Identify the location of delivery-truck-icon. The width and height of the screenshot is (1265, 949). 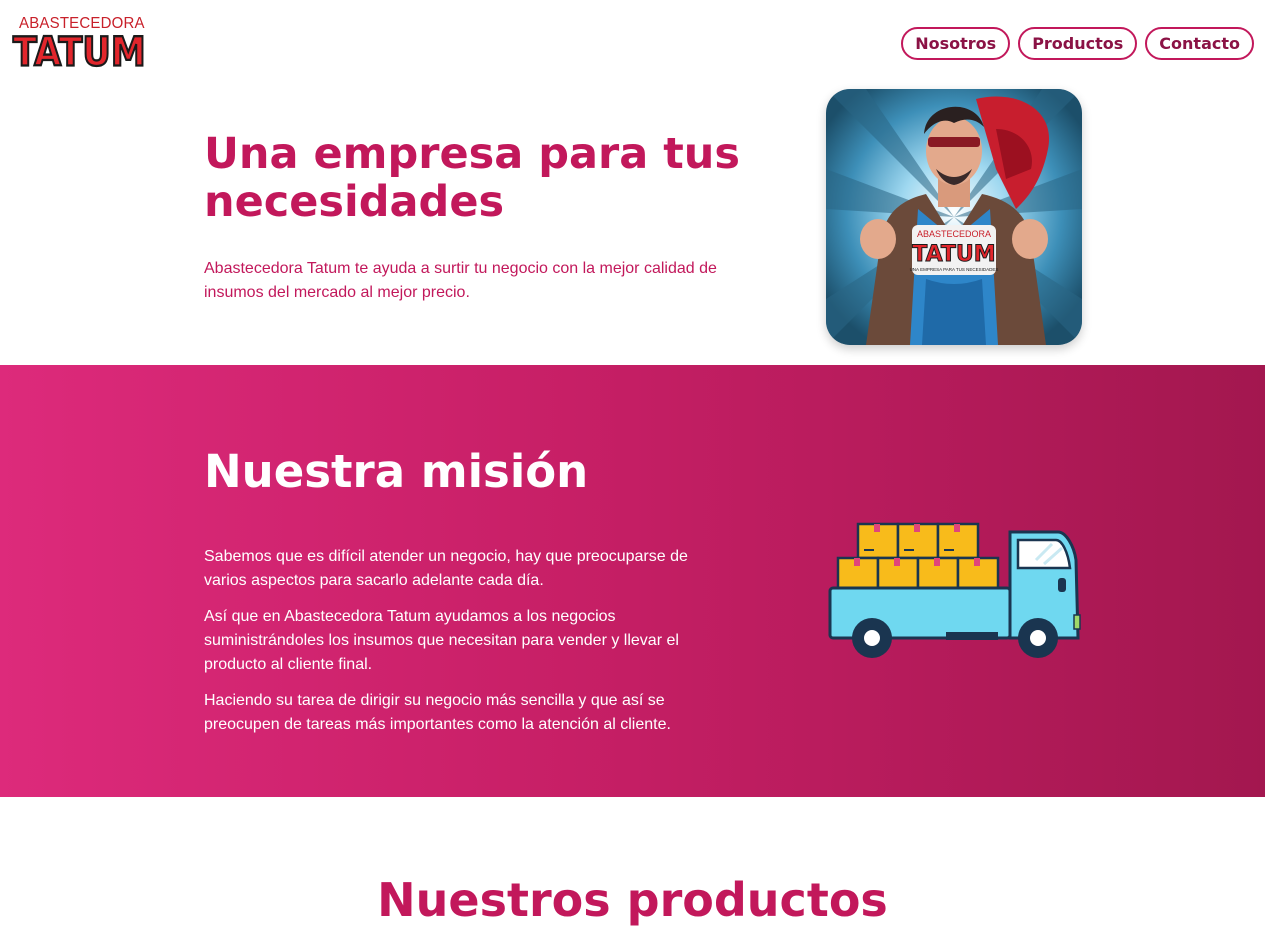
(954, 590).